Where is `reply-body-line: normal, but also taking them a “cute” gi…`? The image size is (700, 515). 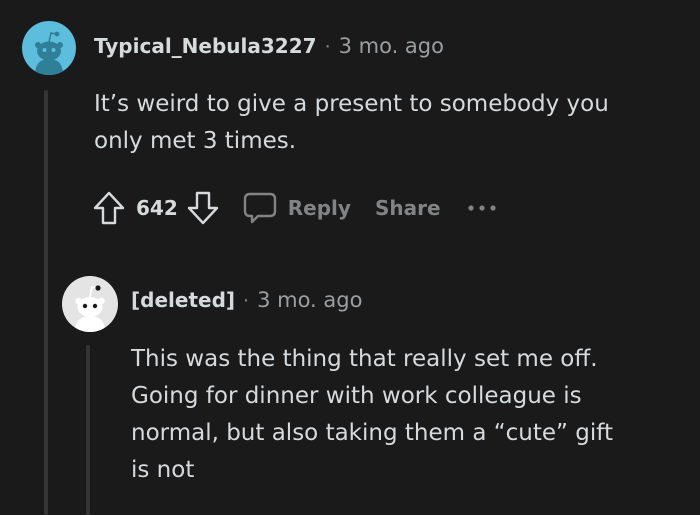
reply-body-line: normal, but also taking them a “cute” gi… is located at coordinates (372, 433).